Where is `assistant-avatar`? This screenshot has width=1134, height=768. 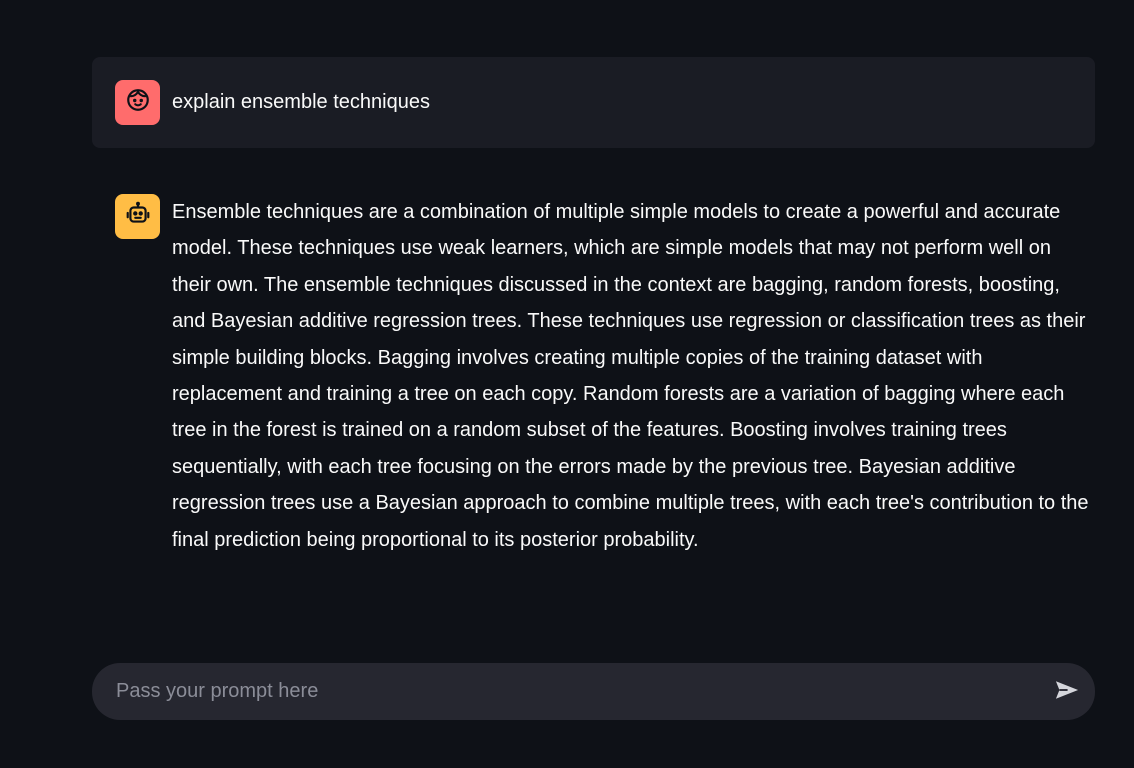 assistant-avatar is located at coordinates (137, 216).